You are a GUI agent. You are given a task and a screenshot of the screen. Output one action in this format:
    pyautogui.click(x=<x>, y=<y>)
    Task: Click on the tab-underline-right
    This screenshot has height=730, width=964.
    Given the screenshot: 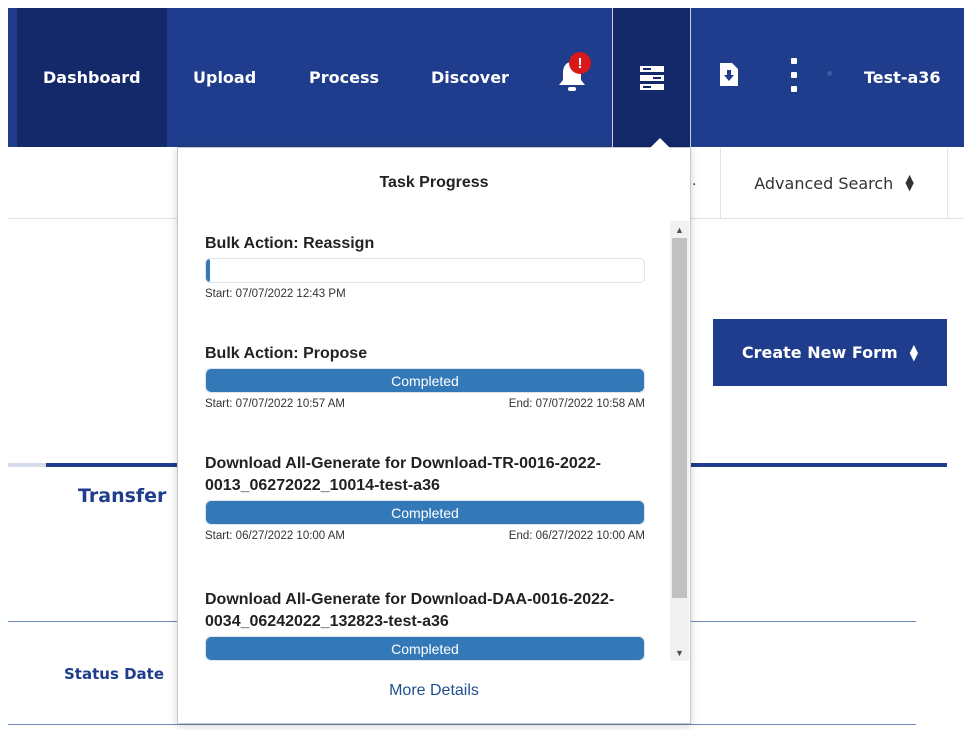 What is the action you would take?
    pyautogui.click(x=818, y=465)
    